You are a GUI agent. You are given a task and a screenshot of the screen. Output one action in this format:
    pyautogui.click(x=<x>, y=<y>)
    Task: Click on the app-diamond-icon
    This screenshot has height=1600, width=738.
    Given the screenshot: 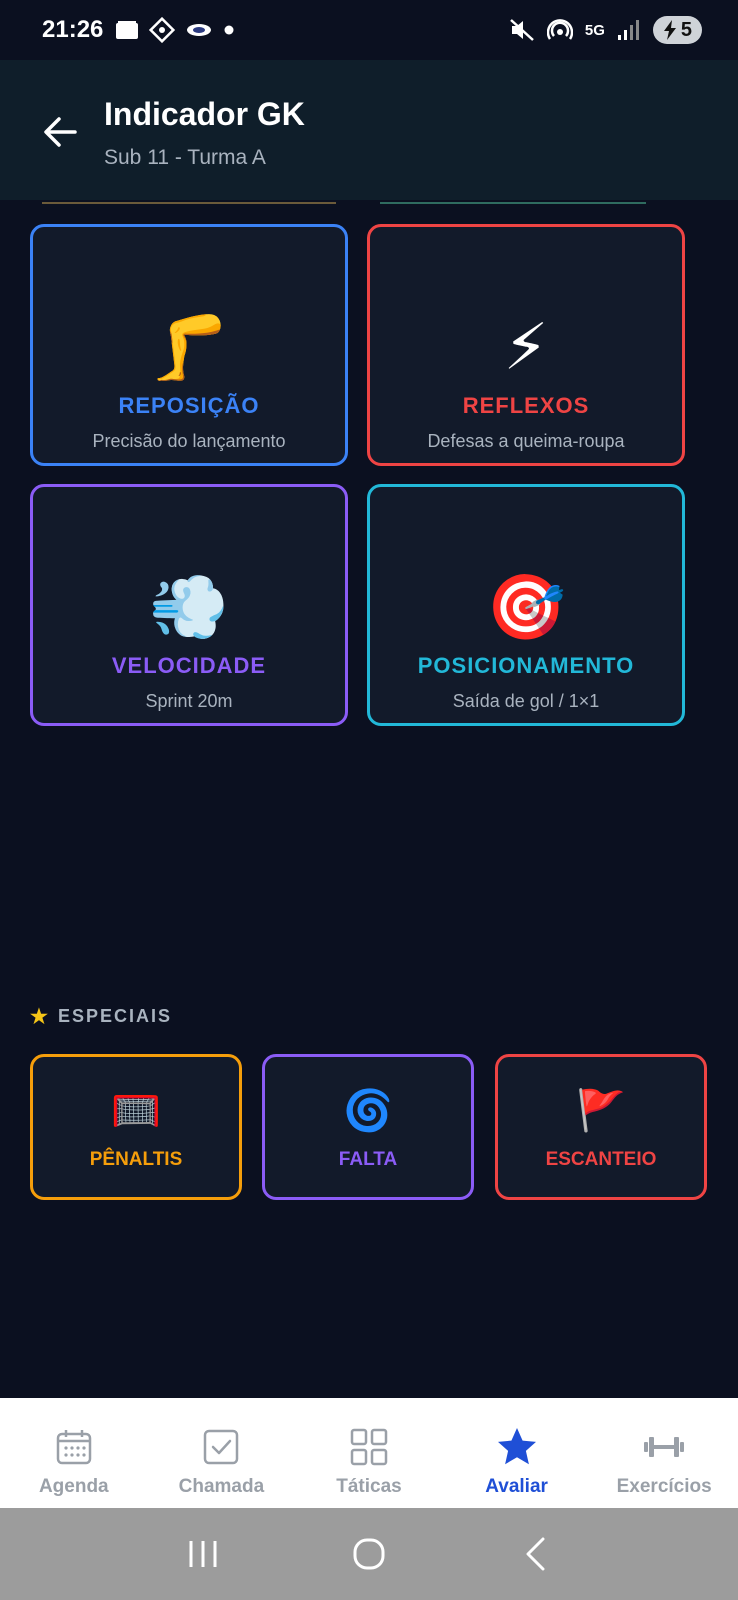 What is the action you would take?
    pyautogui.click(x=162, y=30)
    